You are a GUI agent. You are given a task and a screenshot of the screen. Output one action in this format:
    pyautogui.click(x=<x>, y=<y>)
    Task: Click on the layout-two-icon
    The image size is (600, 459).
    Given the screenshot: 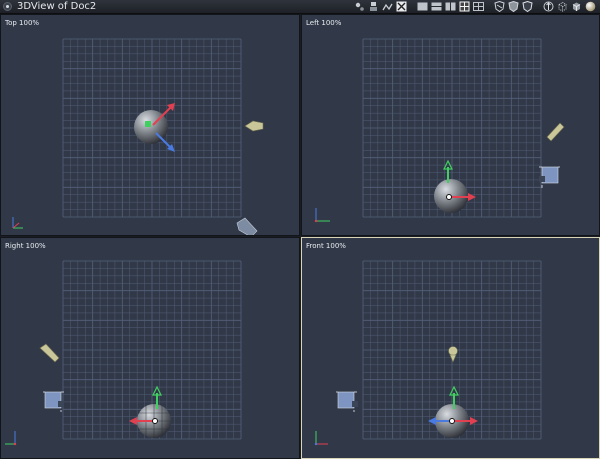 What is the action you would take?
    pyautogui.click(x=436, y=6)
    